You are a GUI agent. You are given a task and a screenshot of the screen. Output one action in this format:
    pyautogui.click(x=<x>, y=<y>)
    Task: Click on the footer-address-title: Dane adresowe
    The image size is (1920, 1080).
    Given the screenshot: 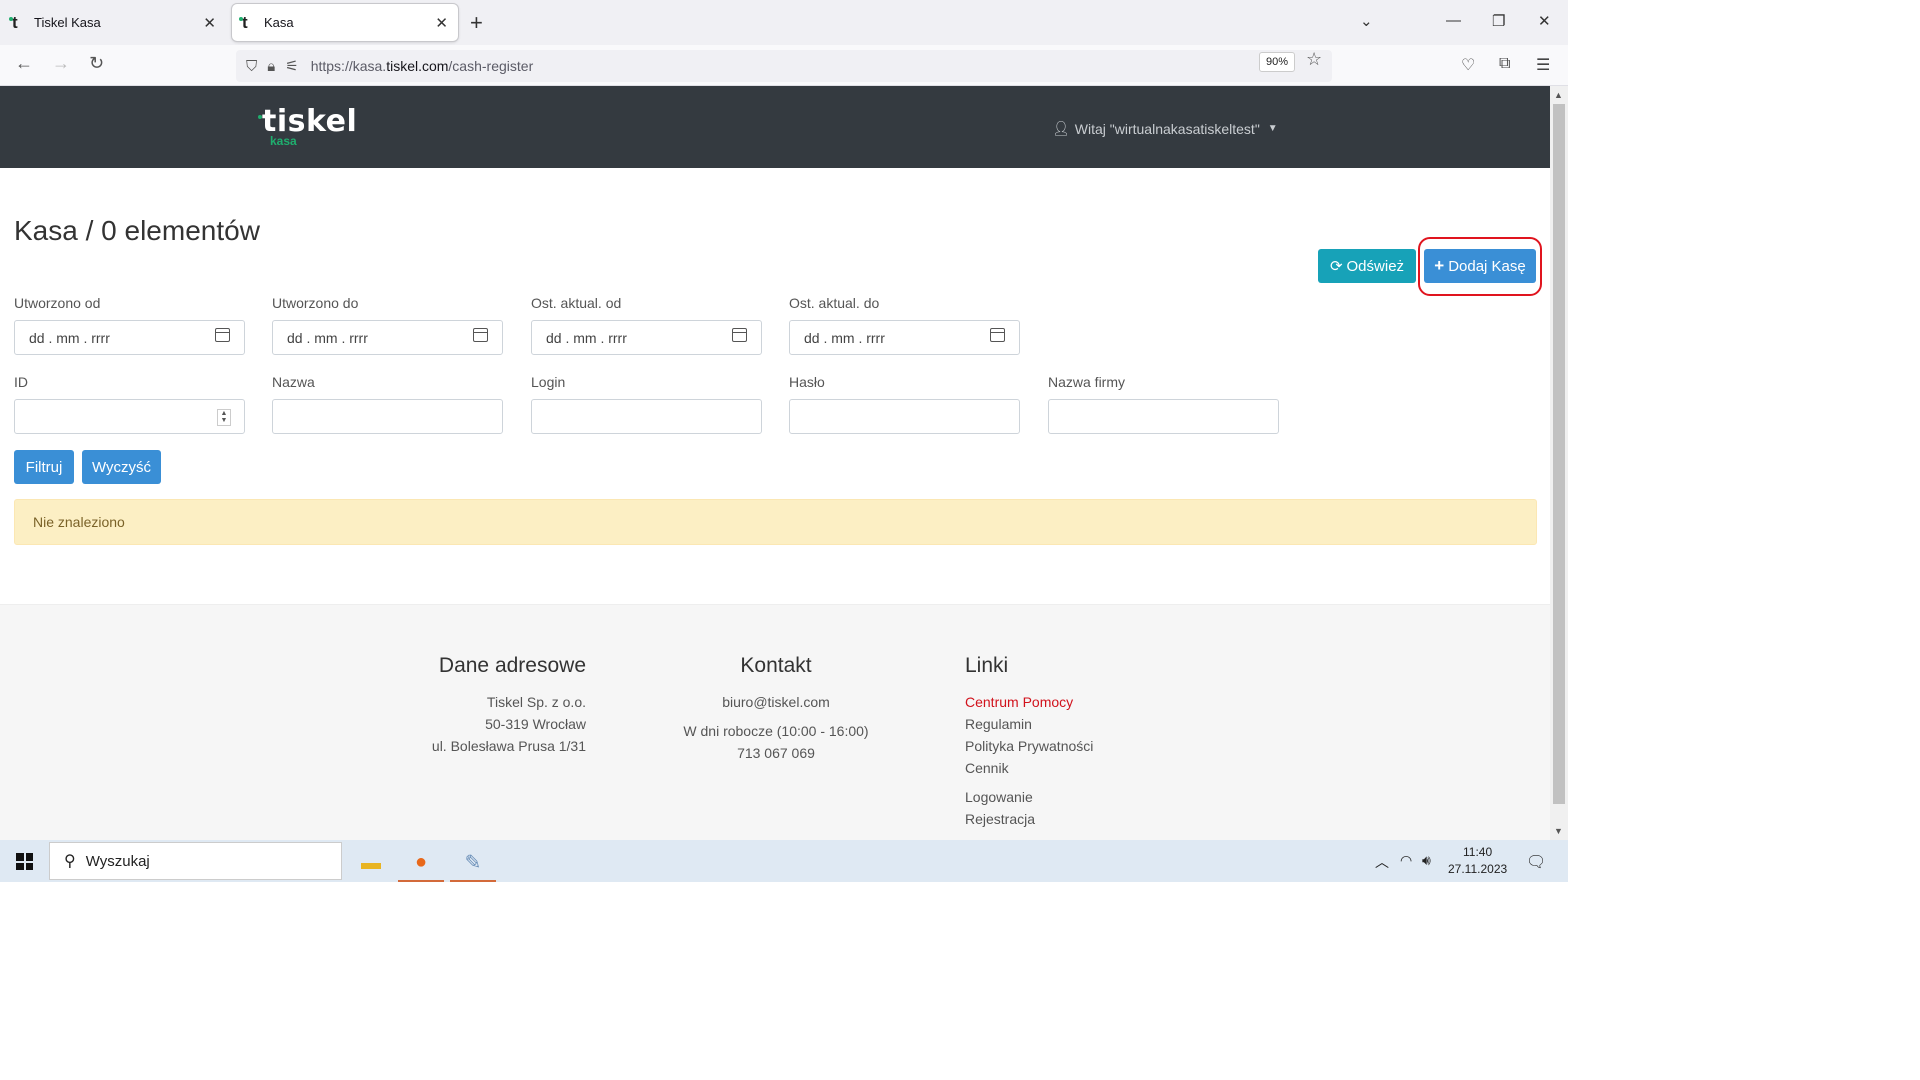 What is the action you would take?
    pyautogui.click(x=512, y=665)
    